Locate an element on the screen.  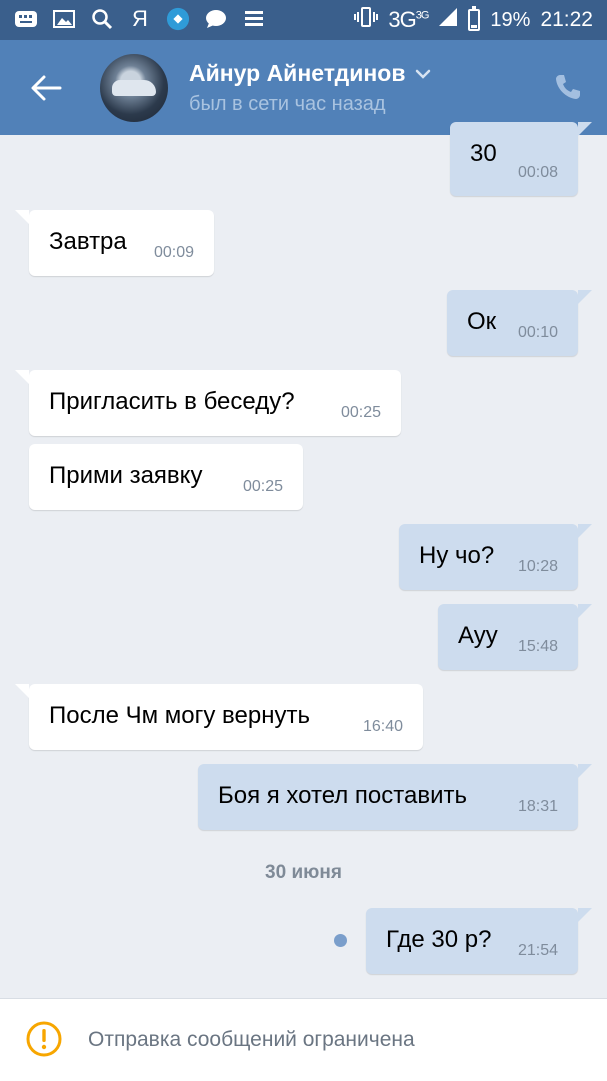
vibrate-icon is located at coordinates (366, 20).